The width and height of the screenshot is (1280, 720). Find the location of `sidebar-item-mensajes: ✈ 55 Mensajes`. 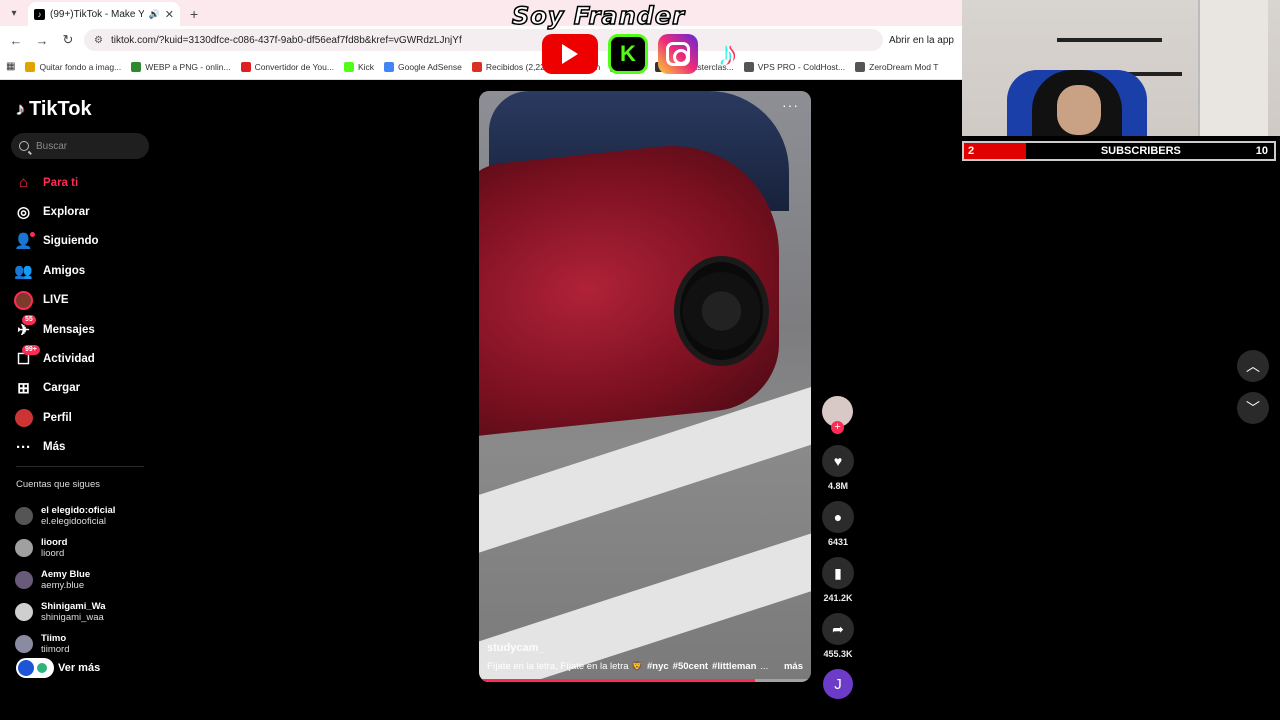

sidebar-item-mensajes: ✈ 55 Mensajes is located at coordinates (56, 329).